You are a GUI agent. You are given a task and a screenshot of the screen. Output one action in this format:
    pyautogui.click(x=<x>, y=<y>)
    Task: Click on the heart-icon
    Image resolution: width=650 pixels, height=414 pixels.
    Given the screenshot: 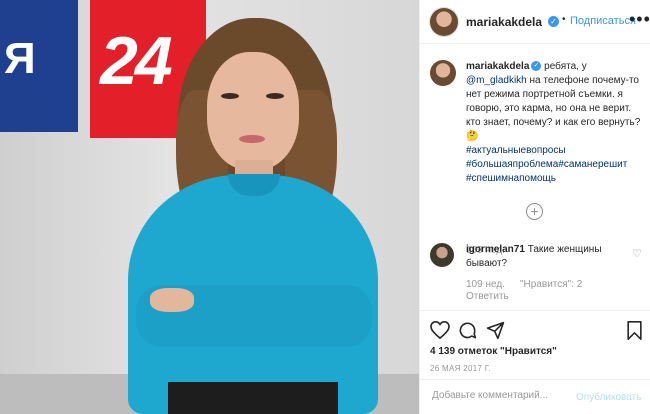 What is the action you would take?
    pyautogui.click(x=440, y=330)
    